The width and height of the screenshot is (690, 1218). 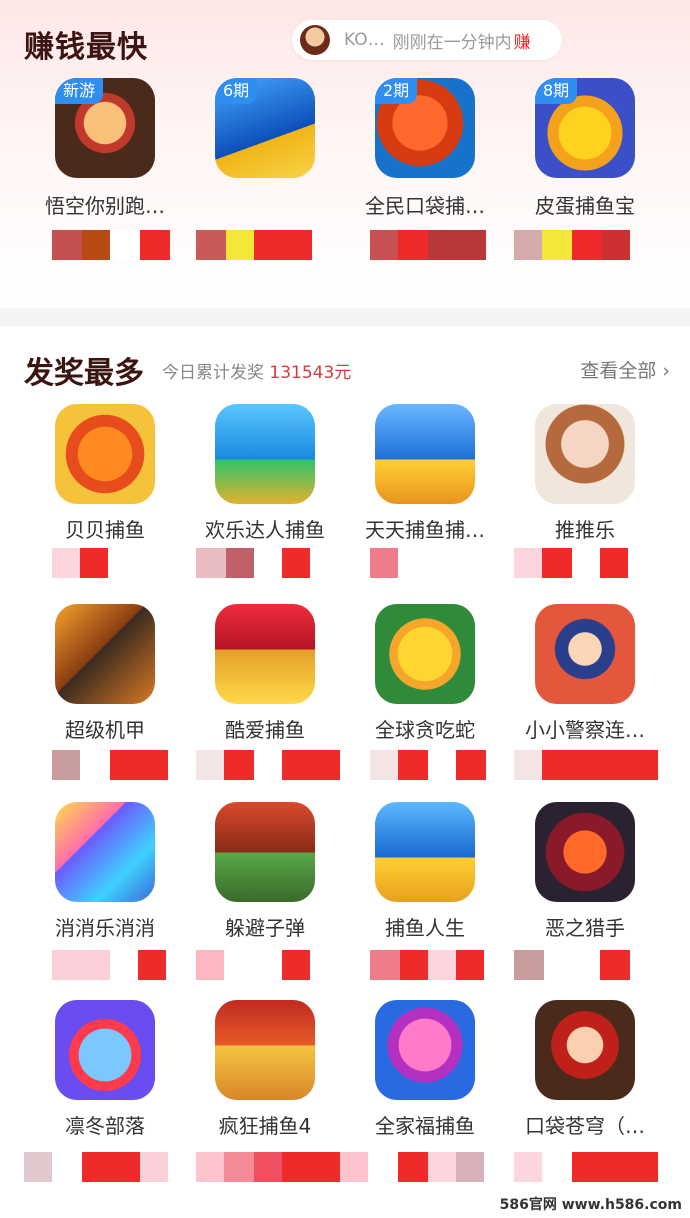 I want to click on shark-boat-icon, so click(x=265, y=1050).